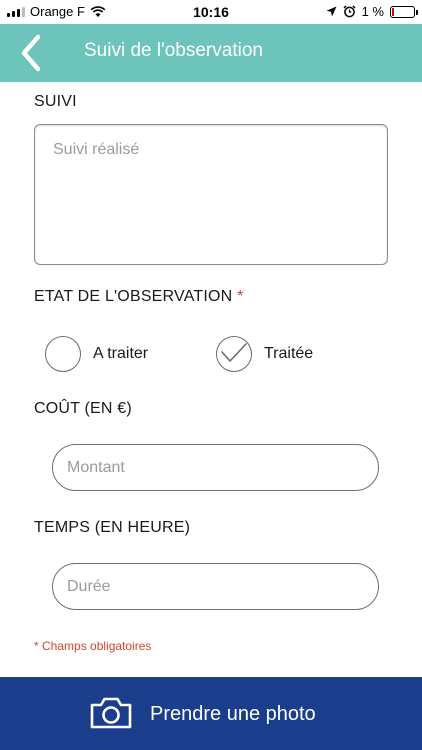 The height and width of the screenshot is (750, 422). I want to click on battery-icon, so click(404, 11).